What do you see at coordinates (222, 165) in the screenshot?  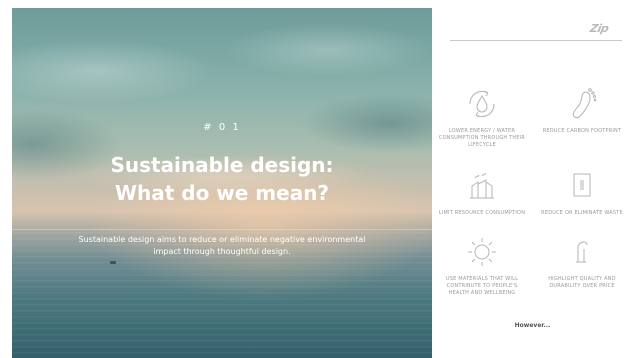 I see `page-title-line-1: Sustainable design:` at bounding box center [222, 165].